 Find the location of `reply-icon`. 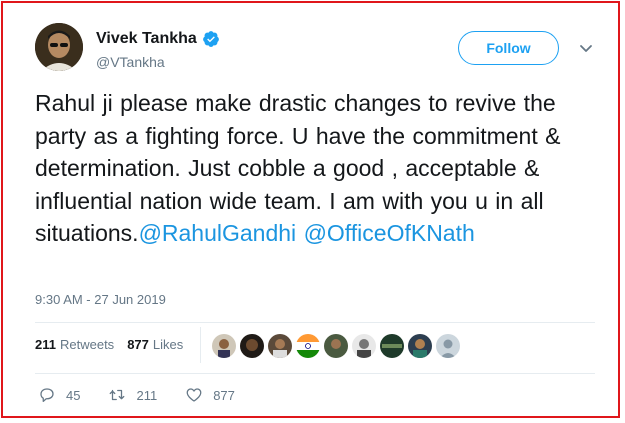

reply-icon is located at coordinates (47, 395).